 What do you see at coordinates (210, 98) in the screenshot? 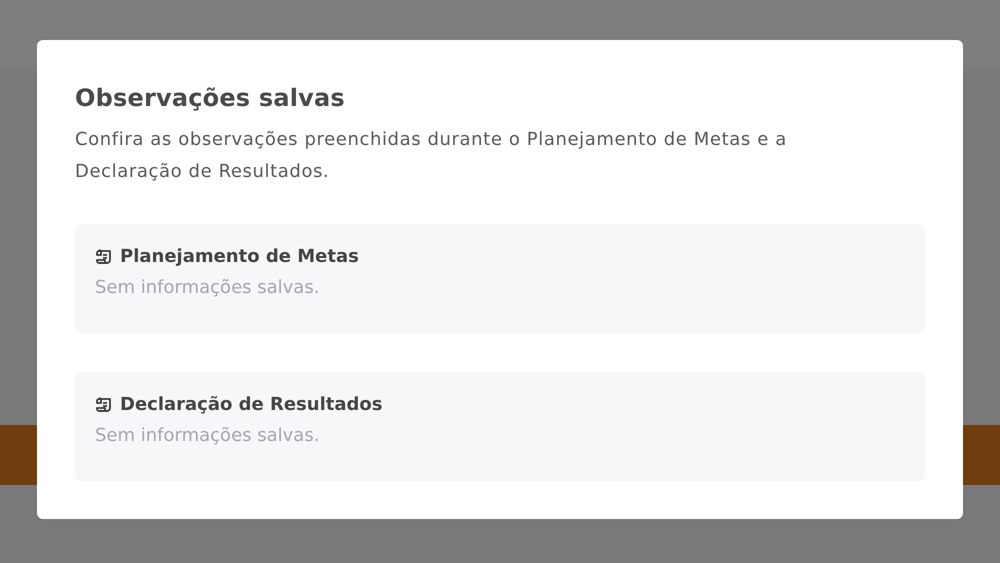
I see `dialog-title: Observações salvas` at bounding box center [210, 98].